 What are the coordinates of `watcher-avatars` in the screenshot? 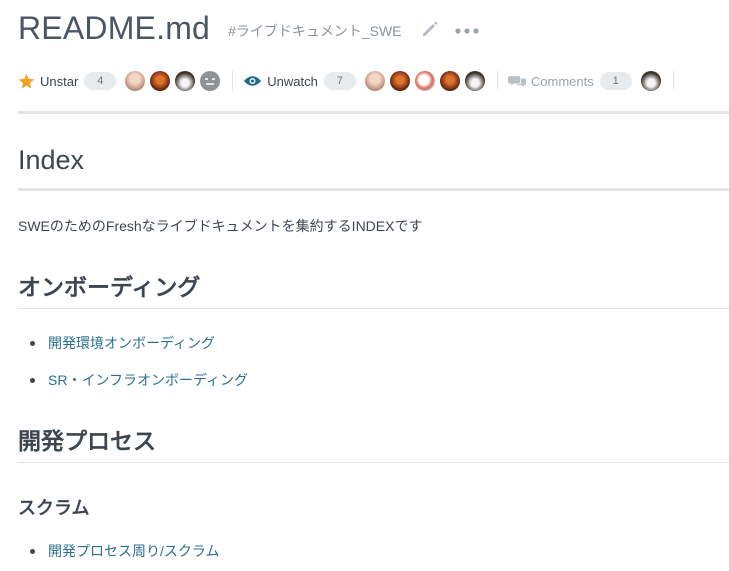 It's located at (422, 81).